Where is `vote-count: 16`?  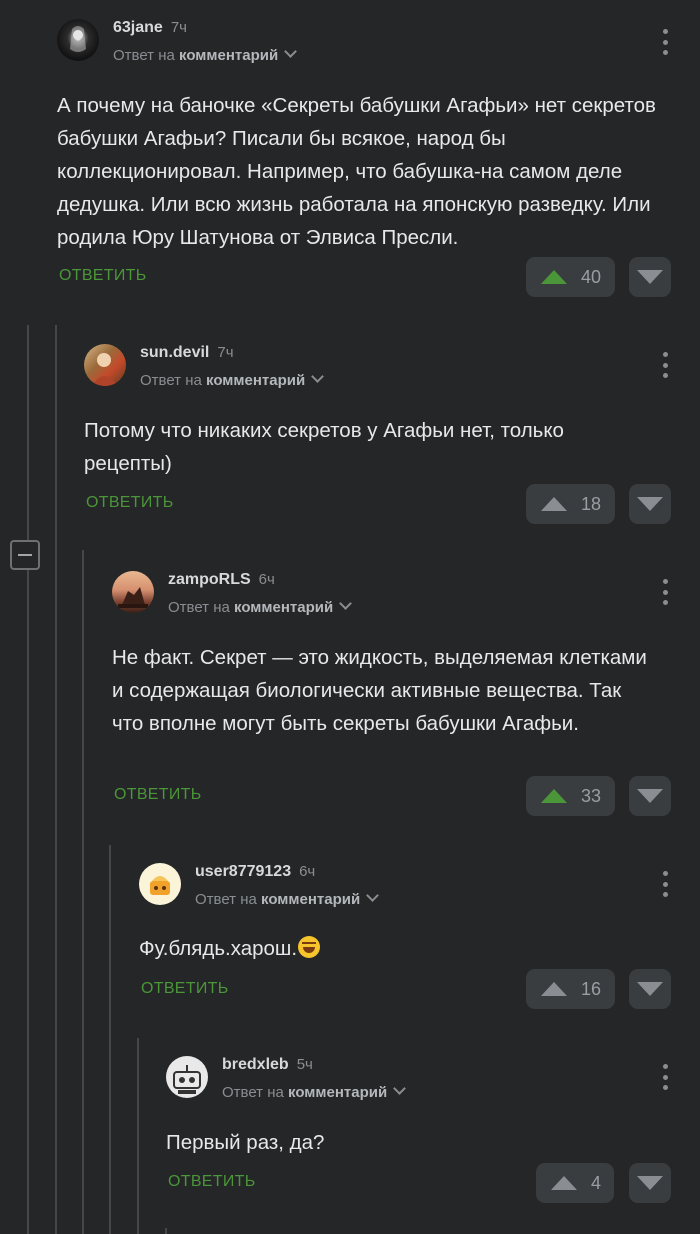 vote-count: 16 is located at coordinates (591, 988).